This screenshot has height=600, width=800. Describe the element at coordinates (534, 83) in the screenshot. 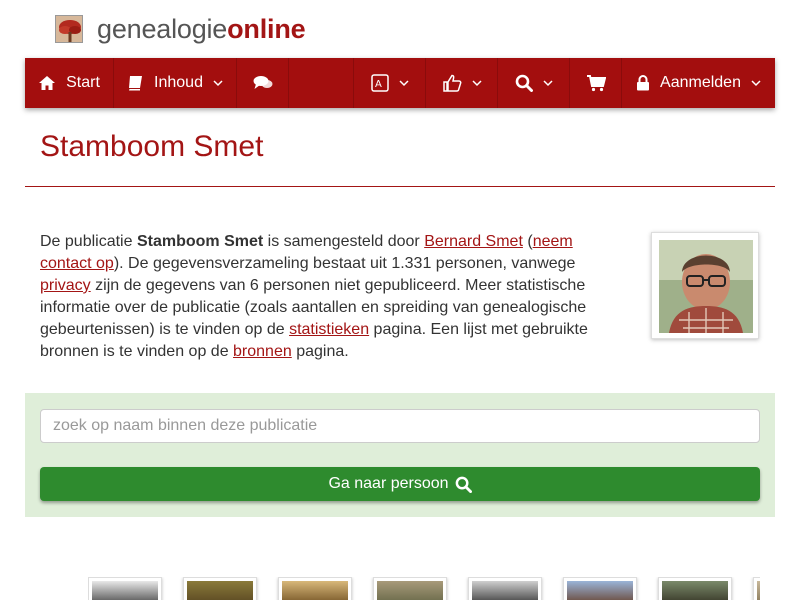

I see `nav-search` at that location.